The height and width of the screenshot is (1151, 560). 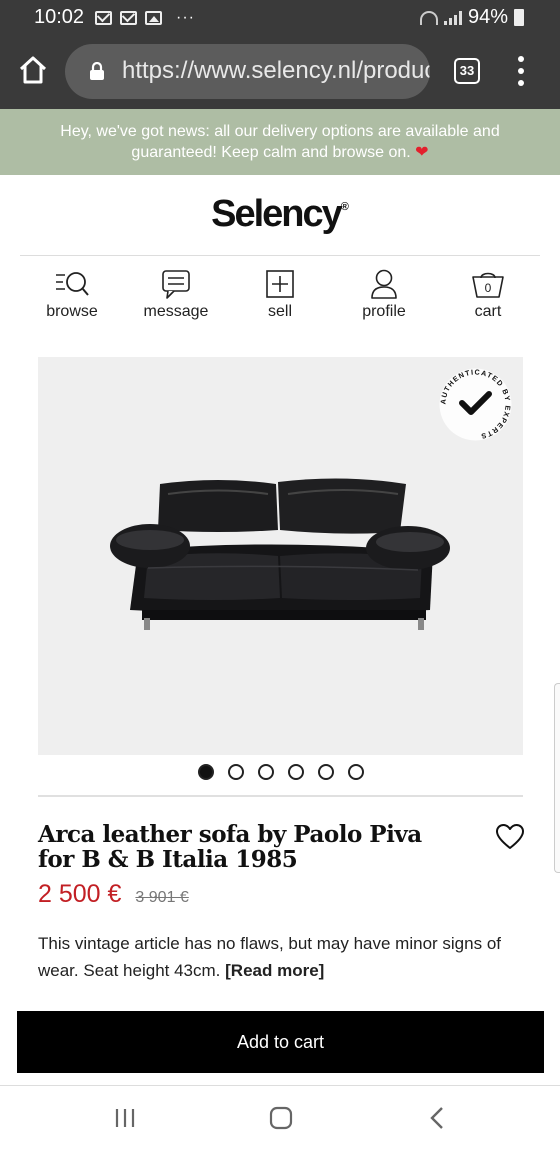 I want to click on home-nav-icon, so click(x=281, y=1118).